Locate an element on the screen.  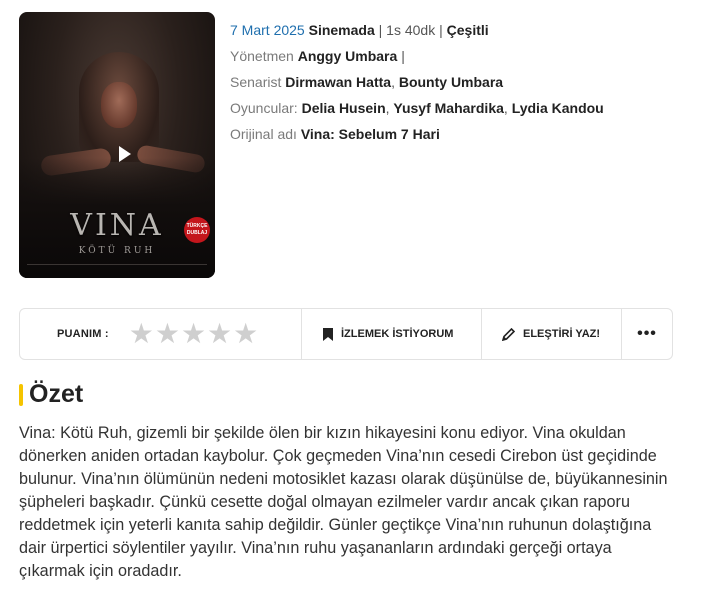
cast-link: Lydia Kandou is located at coordinates (558, 108).